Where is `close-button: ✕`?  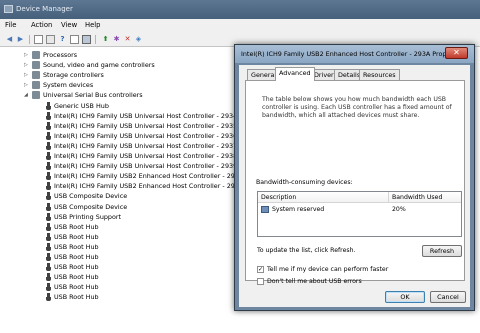 close-button: ✕ is located at coordinates (456, 53).